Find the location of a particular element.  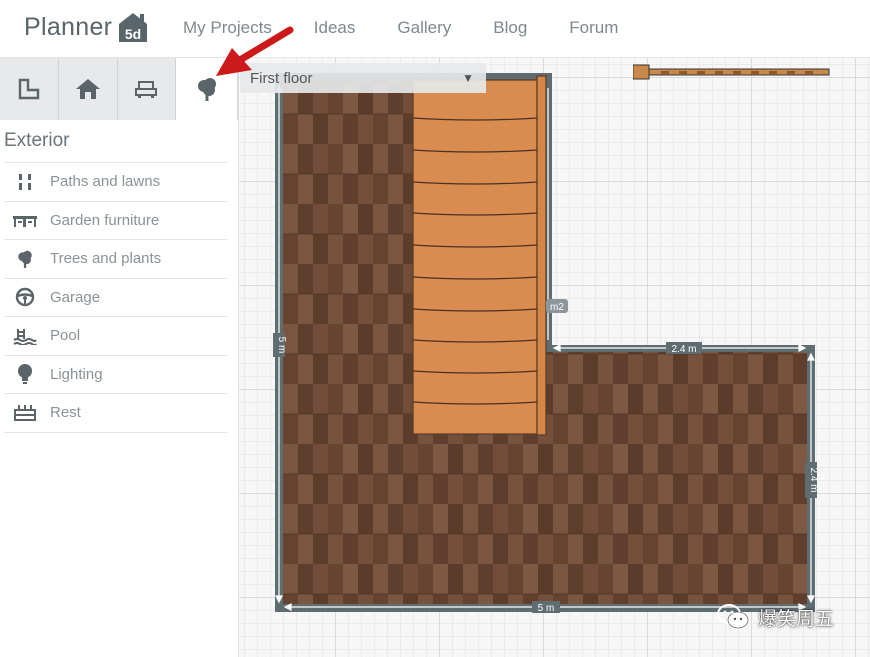

brand-name: Planner is located at coordinates (68, 26).